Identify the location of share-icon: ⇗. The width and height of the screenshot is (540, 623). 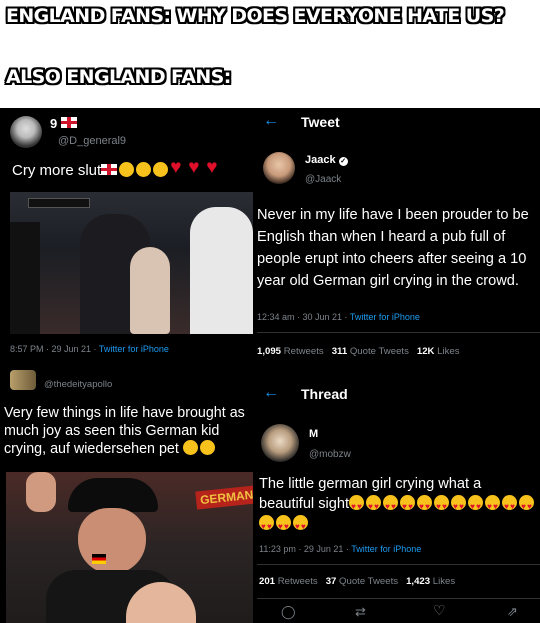
(512, 612).